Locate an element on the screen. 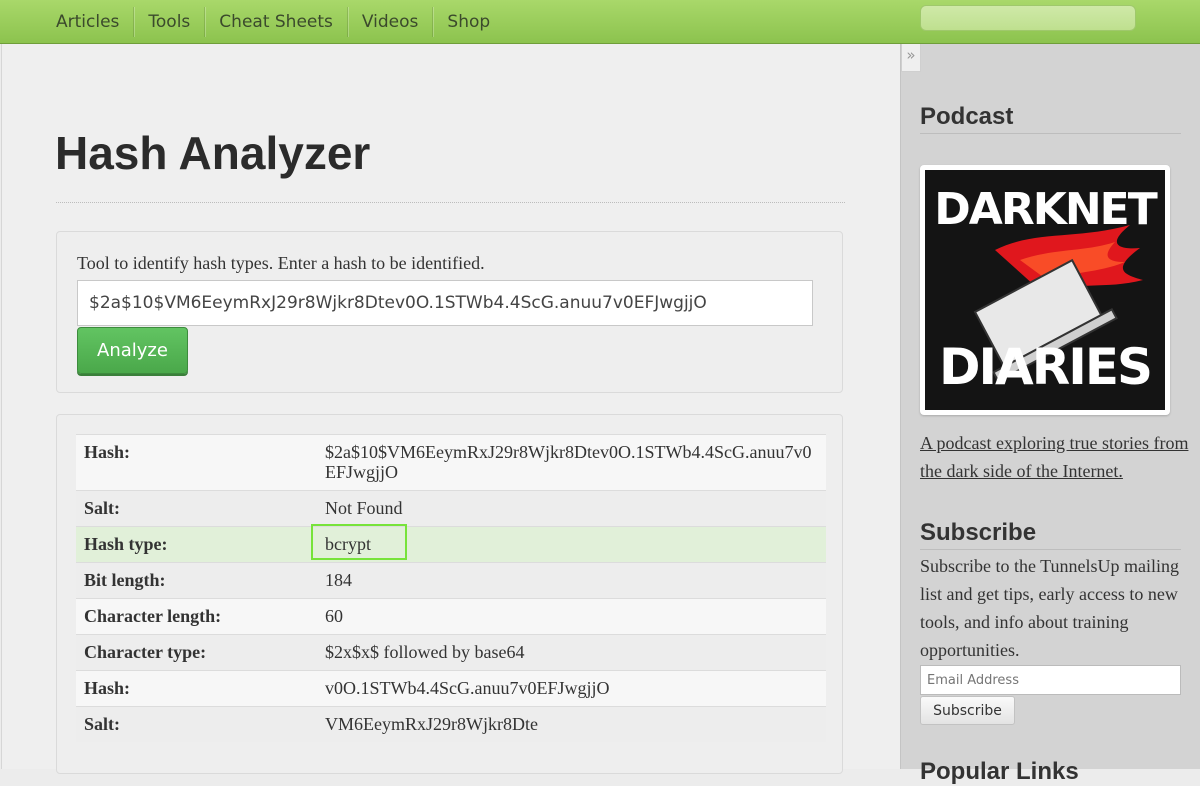 The width and height of the screenshot is (1200, 786). row-value: 60 is located at coordinates (571, 616).